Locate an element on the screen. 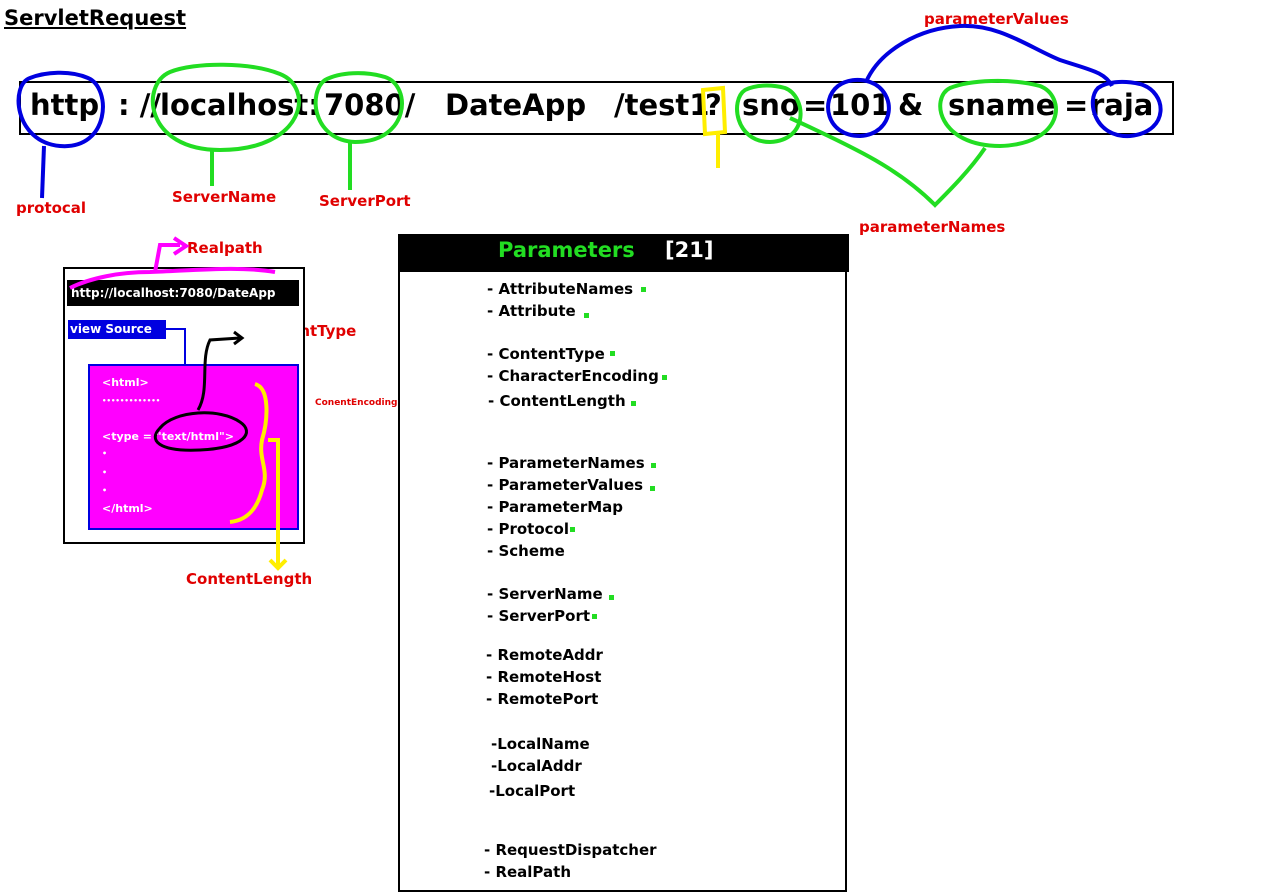 The width and height of the screenshot is (1281, 896). param-value-1-circle is located at coordinates (858, 108).